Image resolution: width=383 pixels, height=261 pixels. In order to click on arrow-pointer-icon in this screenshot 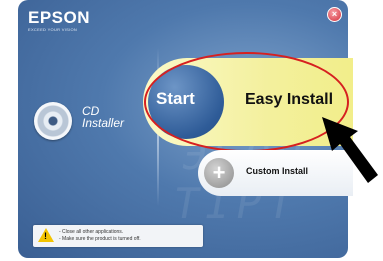, I will do `click(350, 150)`.